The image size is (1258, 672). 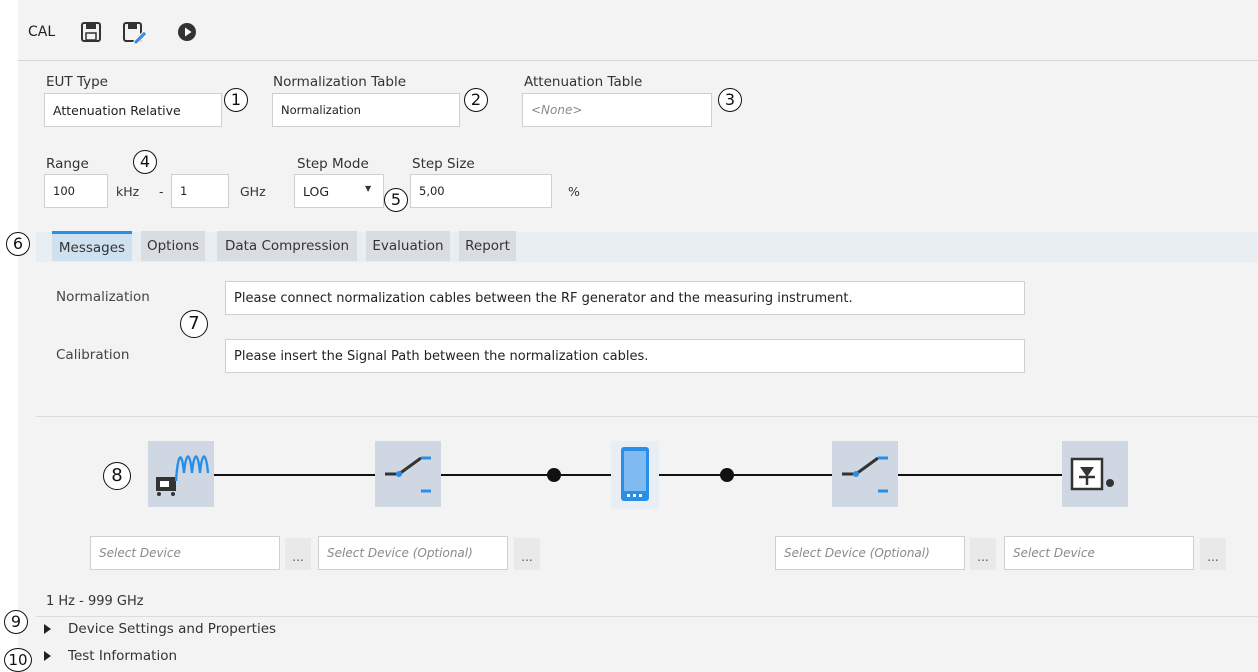 What do you see at coordinates (16, 622) in the screenshot?
I see `callout-9: 9` at bounding box center [16, 622].